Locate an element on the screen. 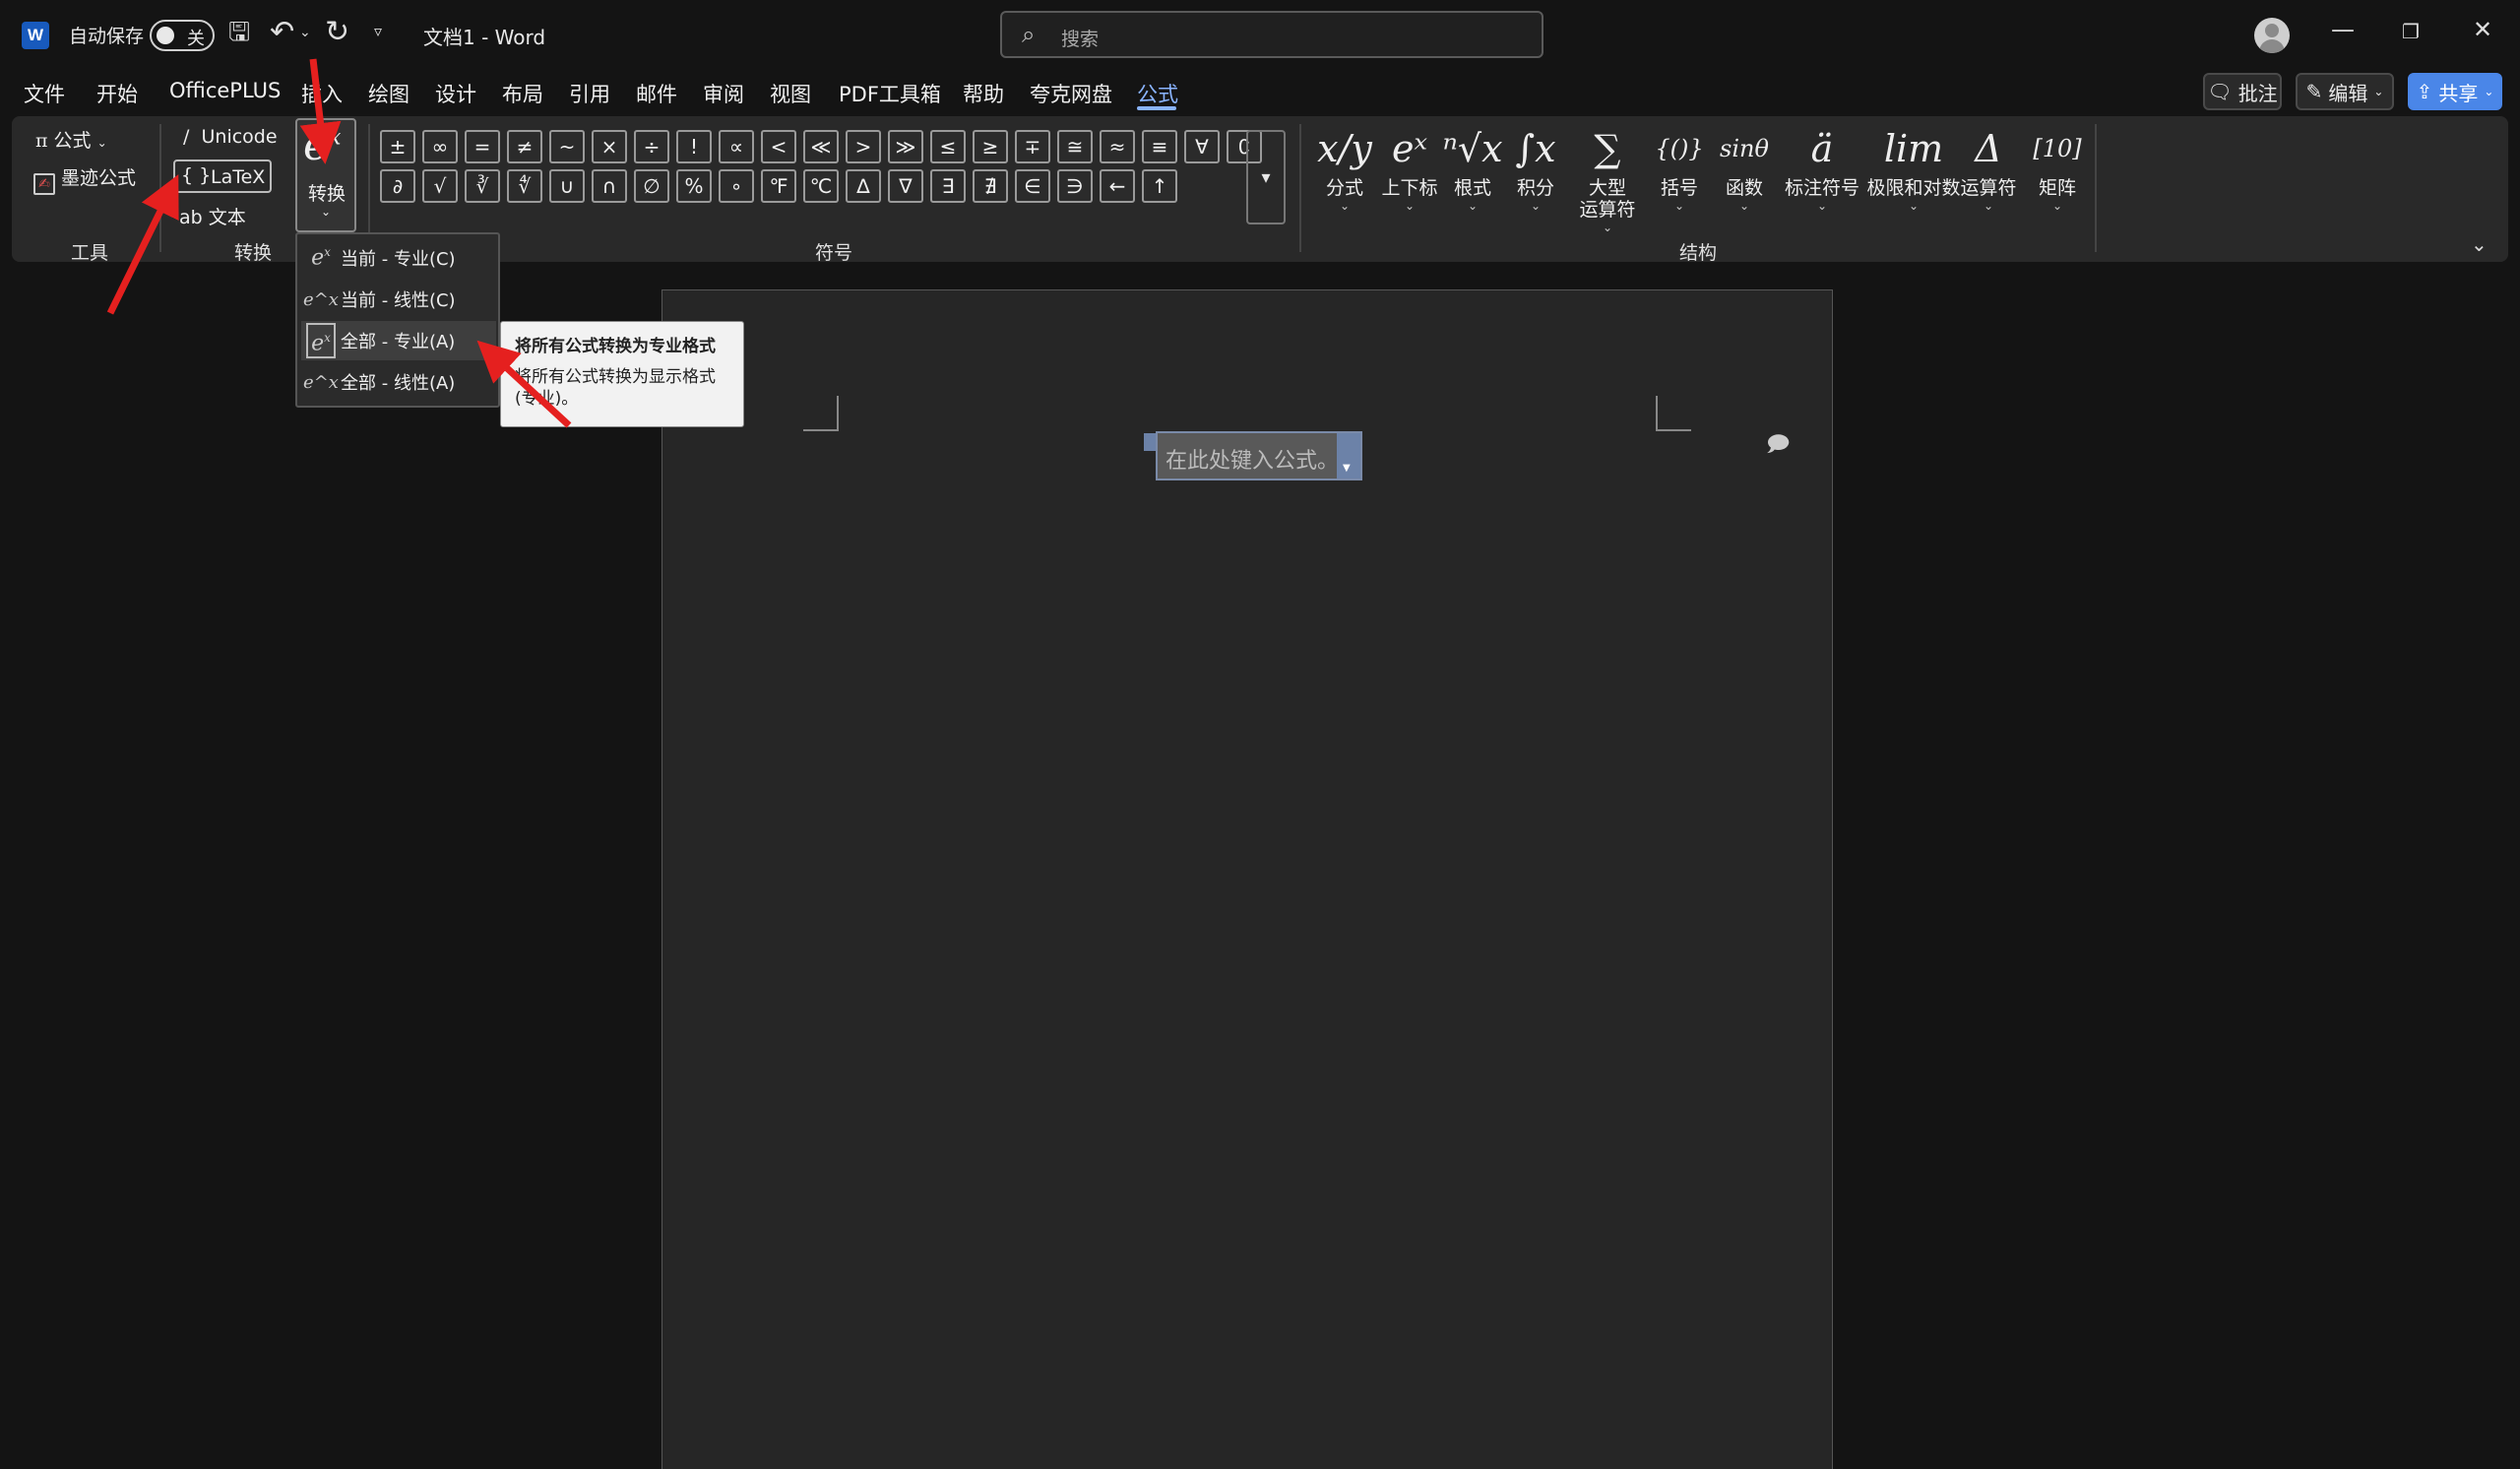 This screenshot has height=1469, width=2520. tab-view: 视图 is located at coordinates (790, 94).